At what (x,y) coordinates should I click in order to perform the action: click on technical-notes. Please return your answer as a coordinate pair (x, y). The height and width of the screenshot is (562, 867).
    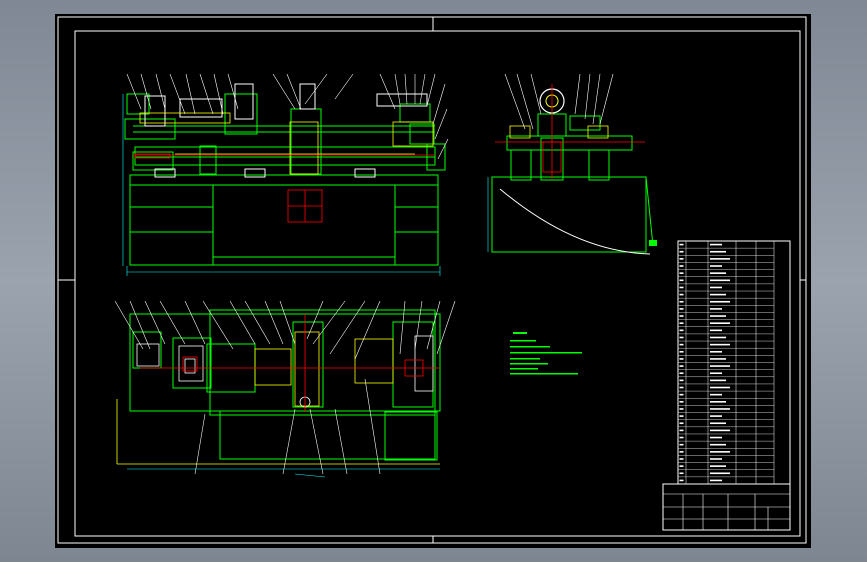
    Looking at the image, I should click on (546, 353).